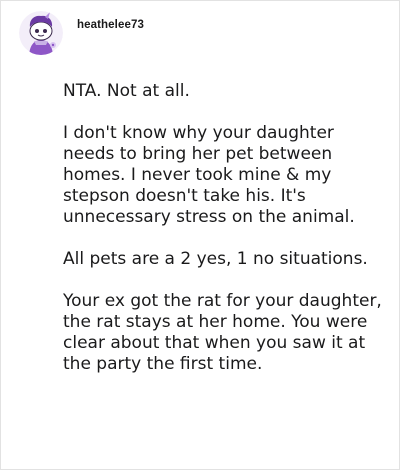 This screenshot has width=400, height=470. I want to click on comment-header: heathelee73, so click(81, 33).